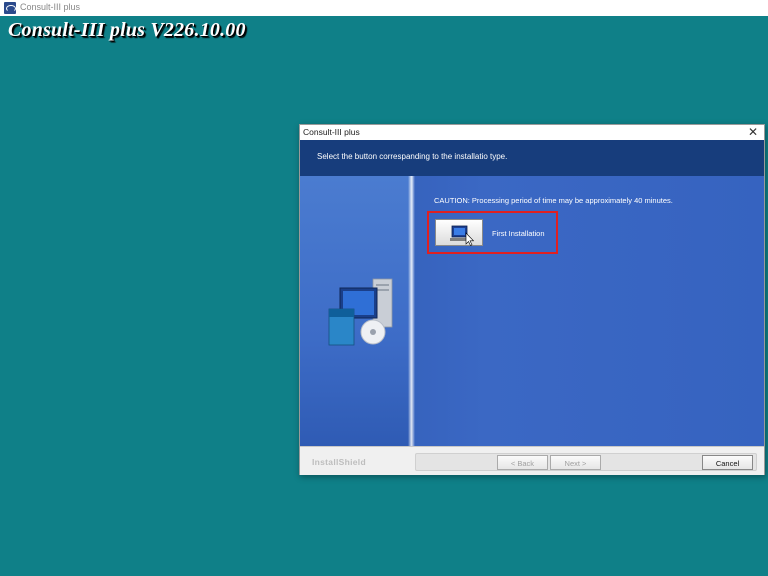 The height and width of the screenshot is (576, 768). What do you see at coordinates (127, 30) in the screenshot?
I see `background-title: Consult-III plus V226.10.00` at bounding box center [127, 30].